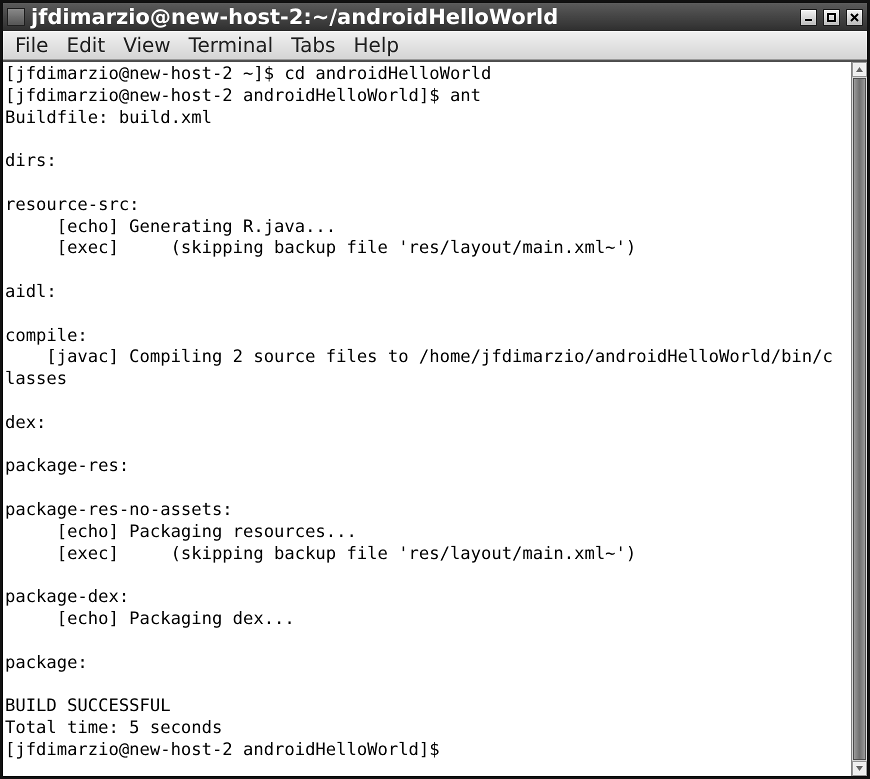 The height and width of the screenshot is (779, 870). What do you see at coordinates (67, 467) in the screenshot?
I see `terminal-line: package-res:` at bounding box center [67, 467].